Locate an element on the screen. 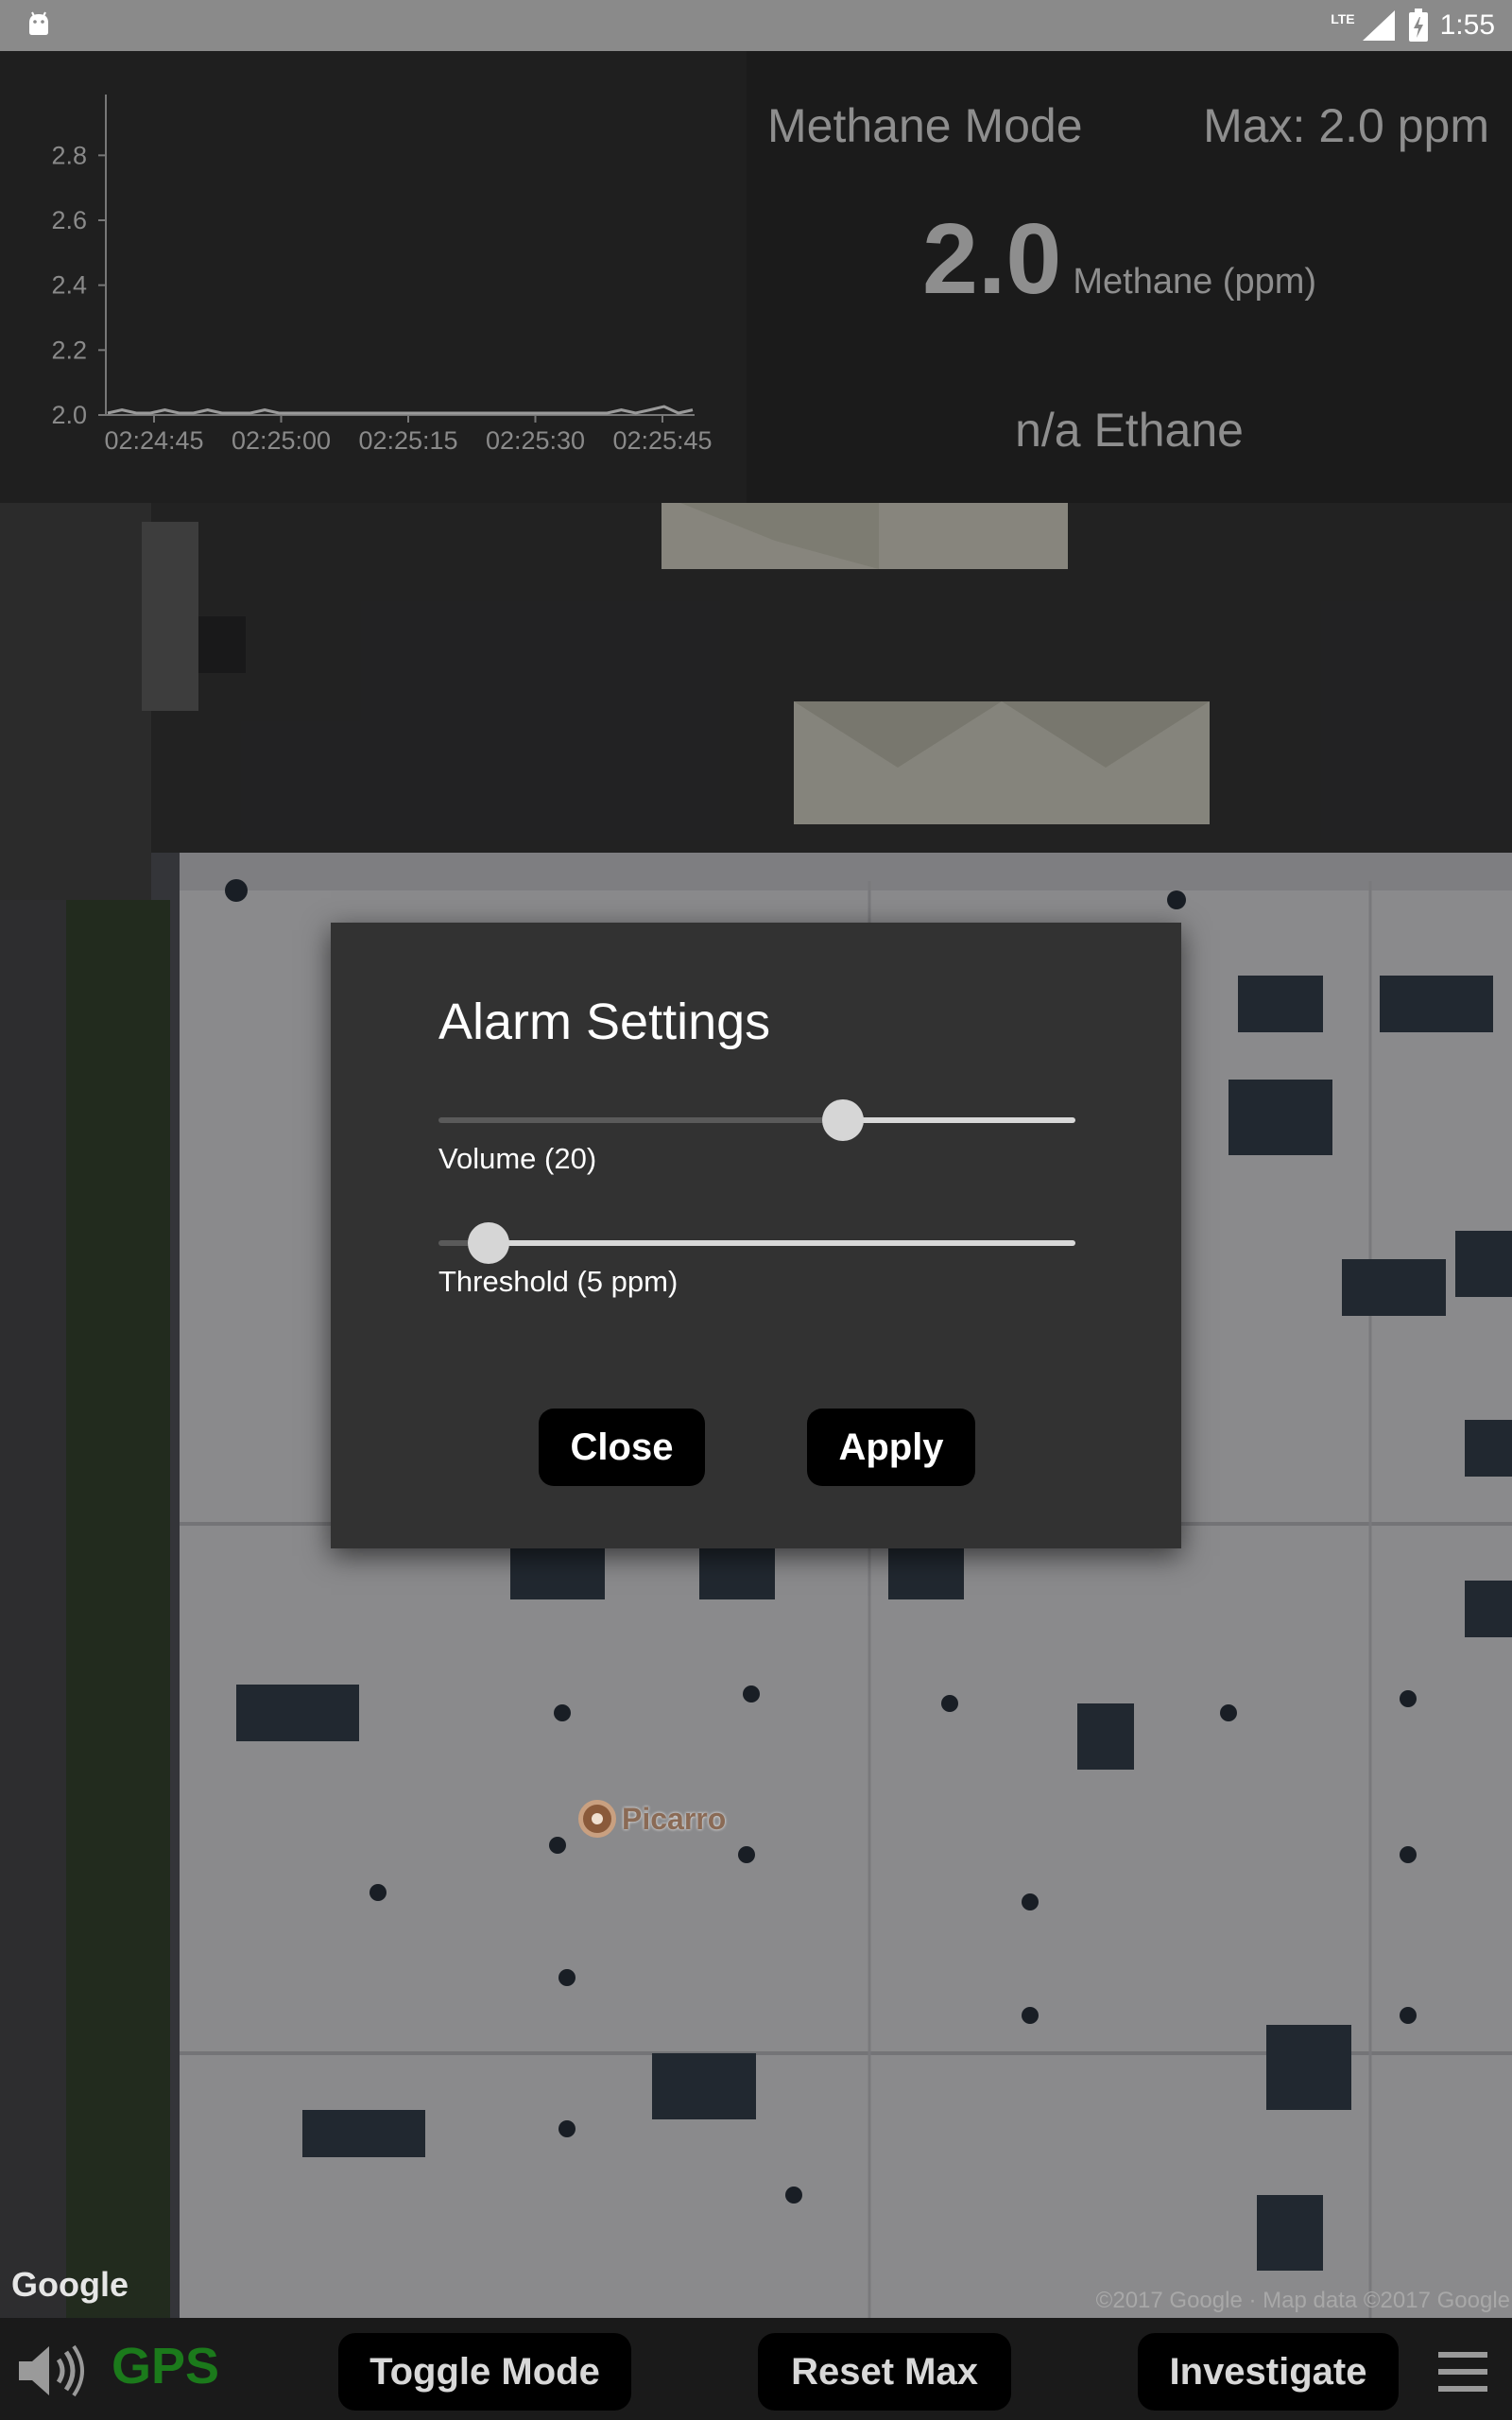 Image resolution: width=1512 pixels, height=2420 pixels. x-tick-label: 02:25:00 is located at coordinates (281, 440).